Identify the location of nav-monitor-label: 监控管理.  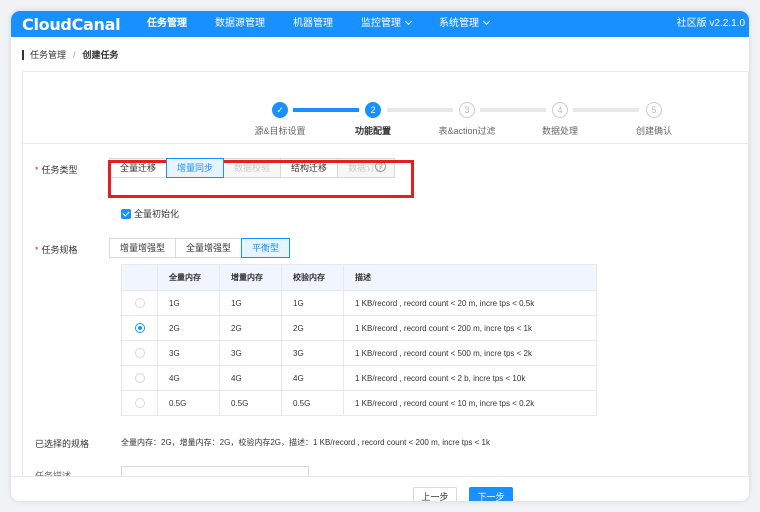
(381, 23).